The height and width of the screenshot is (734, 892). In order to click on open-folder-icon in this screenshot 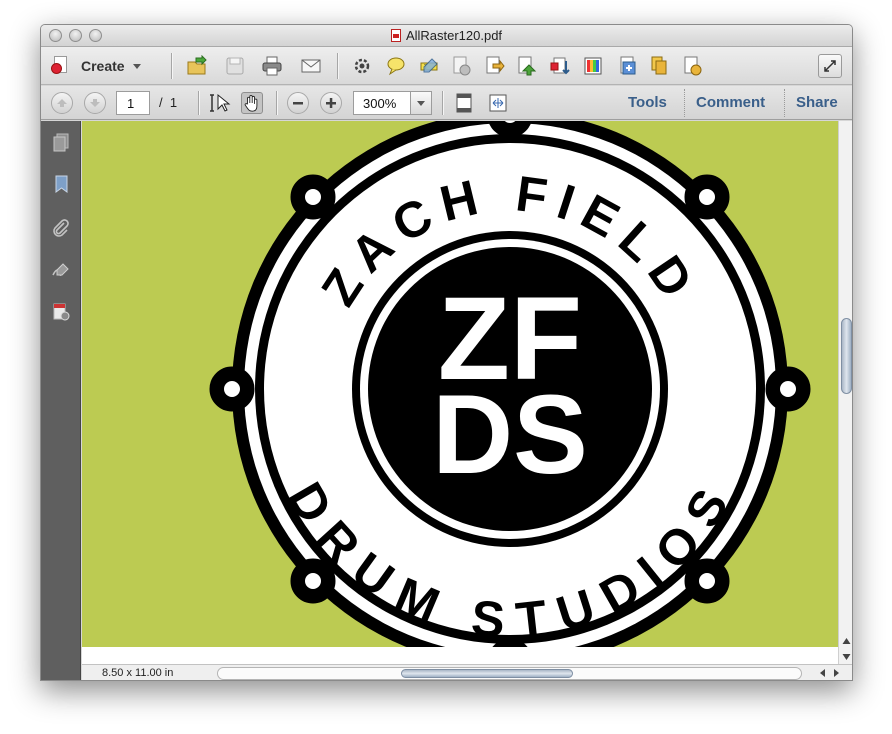, I will do `click(197, 66)`.